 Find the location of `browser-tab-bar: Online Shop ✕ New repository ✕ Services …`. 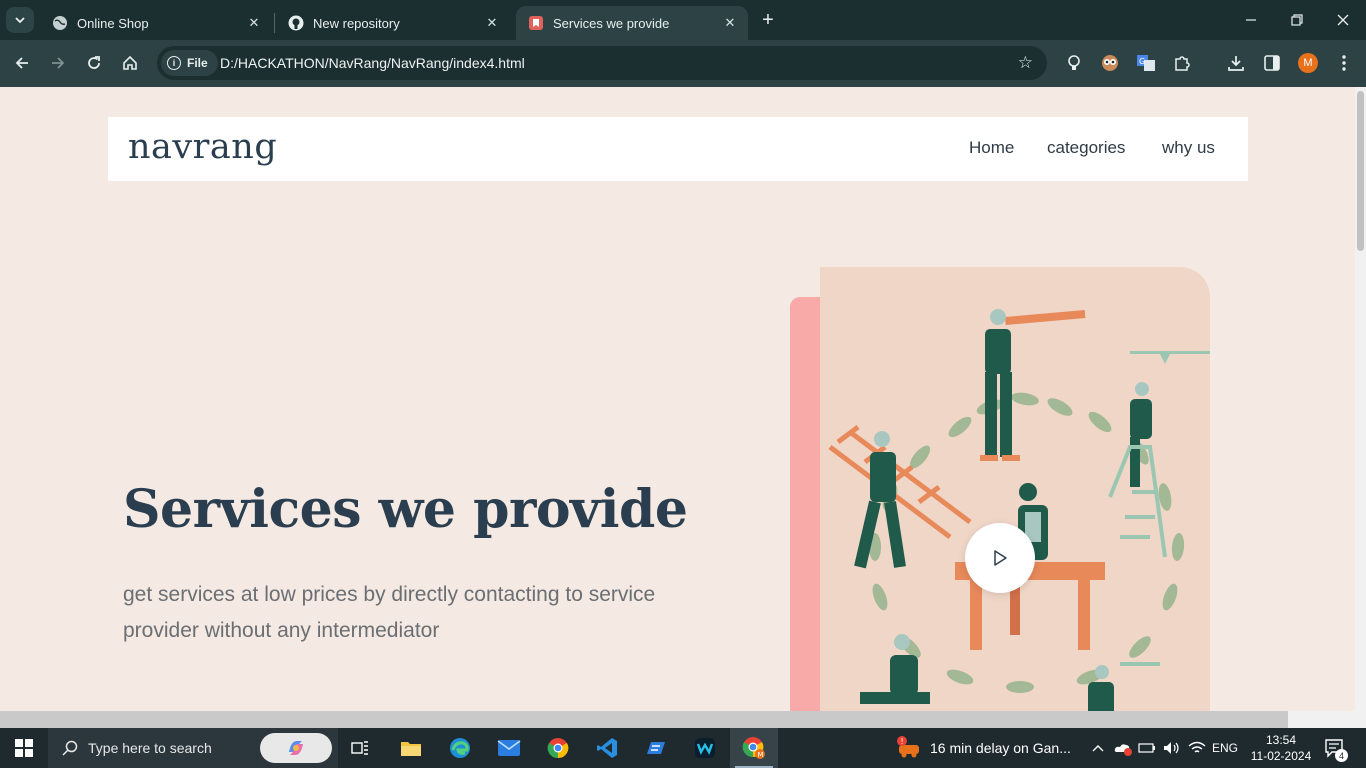

browser-tab-bar: Online Shop ✕ New repository ✕ Services … is located at coordinates (683, 20).